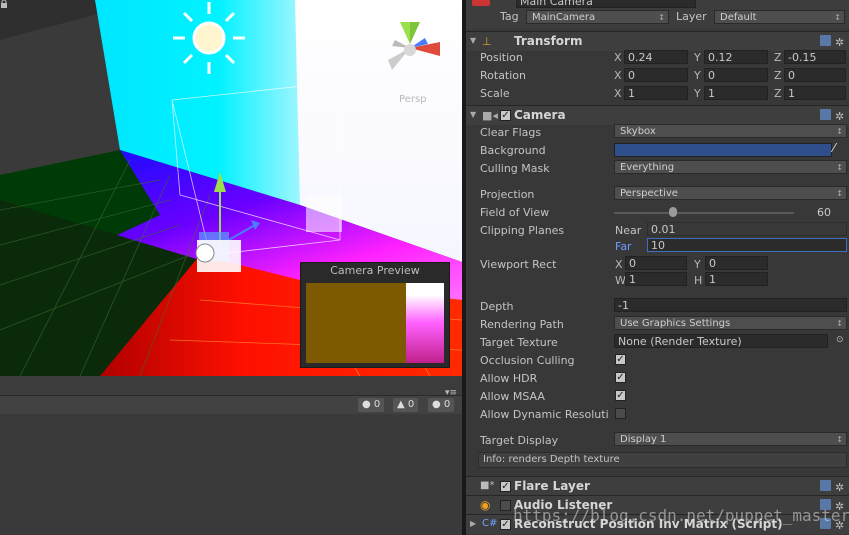 The width and height of the screenshot is (849, 535). Describe the element at coordinates (656, 75) in the screenshot. I see `rotation-x-field: 0` at that location.